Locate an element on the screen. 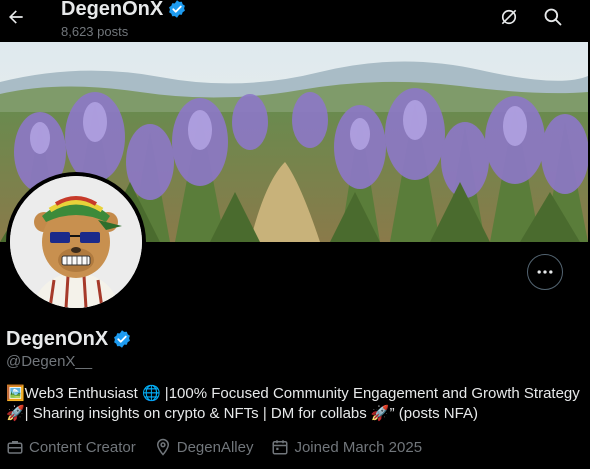  header-title: DegenOnX is located at coordinates (112, 10).